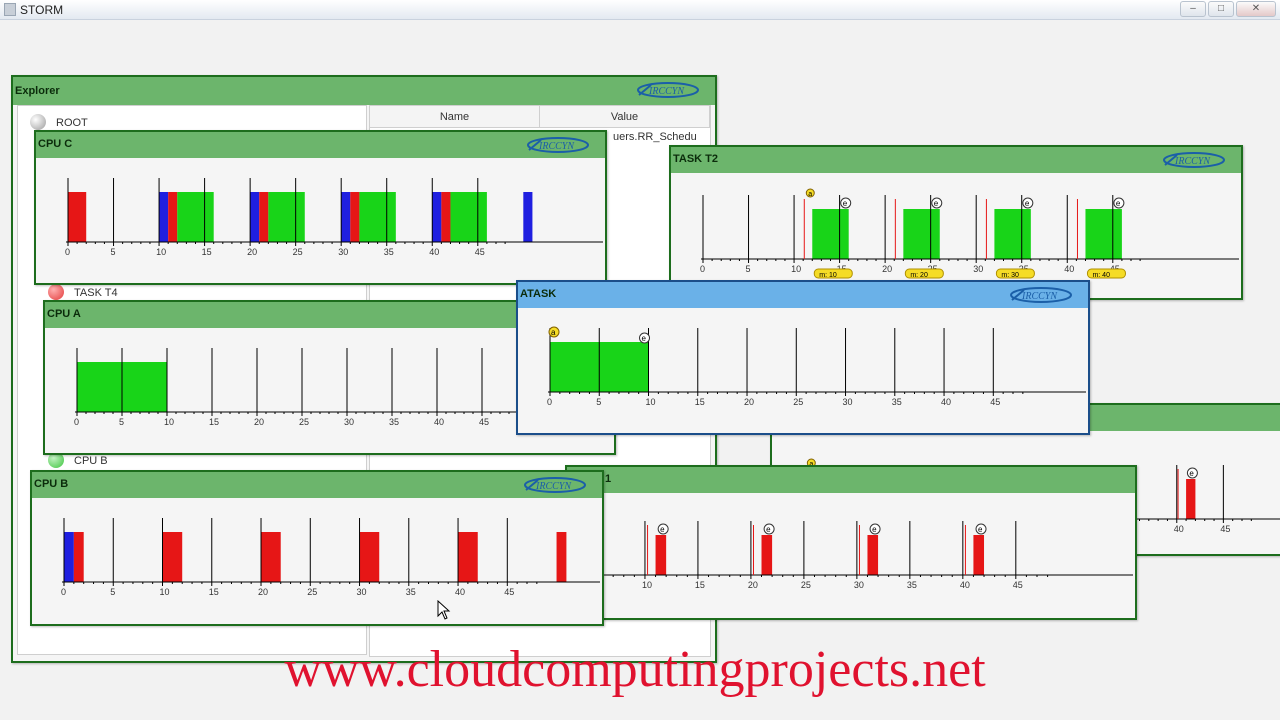 This screenshot has width=1280, height=720. I want to click on tree-item-root: ROOT, so click(72, 123).